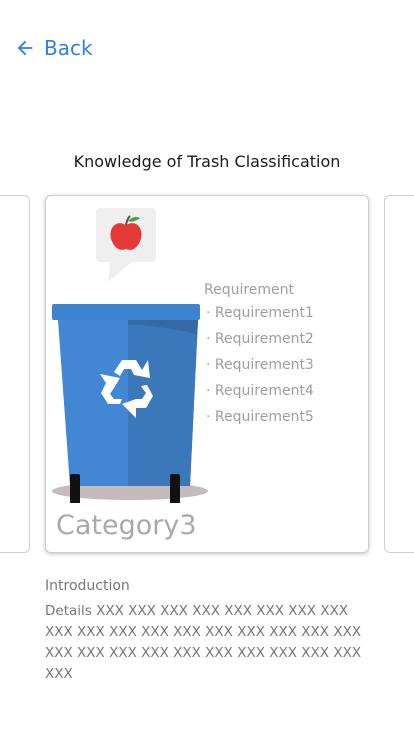 This screenshot has width=414, height=736. What do you see at coordinates (399, 374) in the screenshot?
I see `next-card` at bounding box center [399, 374].